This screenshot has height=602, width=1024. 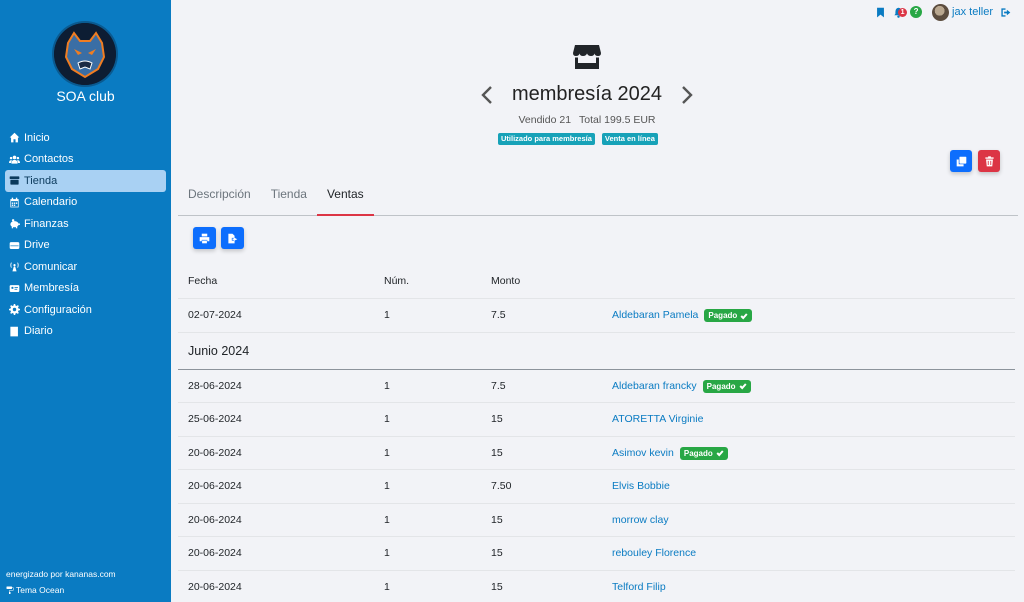 What do you see at coordinates (61, 574) in the screenshot?
I see `powered-by: energizado por kananas.com` at bounding box center [61, 574].